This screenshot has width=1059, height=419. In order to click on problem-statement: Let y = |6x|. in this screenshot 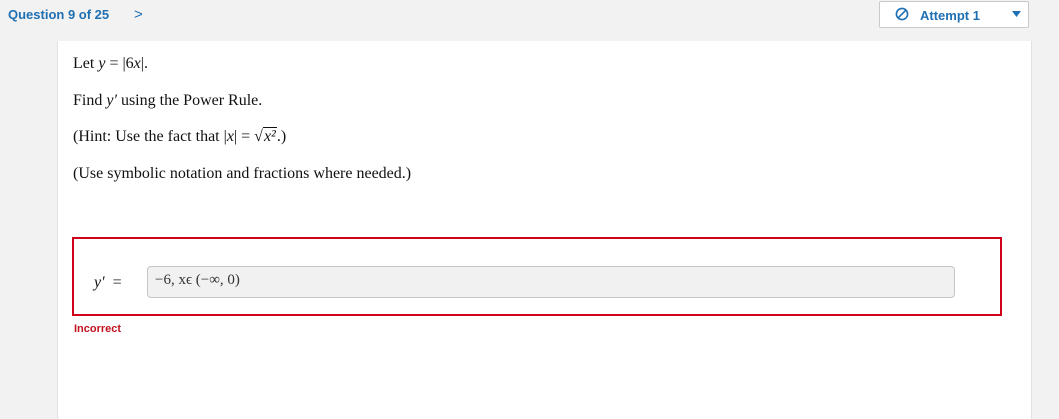, I will do `click(110, 63)`.